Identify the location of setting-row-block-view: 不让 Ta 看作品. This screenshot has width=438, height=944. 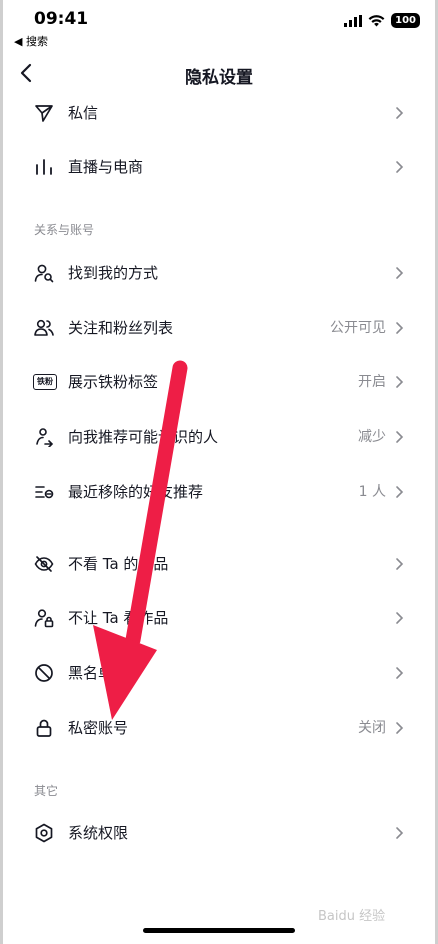
(219, 618).